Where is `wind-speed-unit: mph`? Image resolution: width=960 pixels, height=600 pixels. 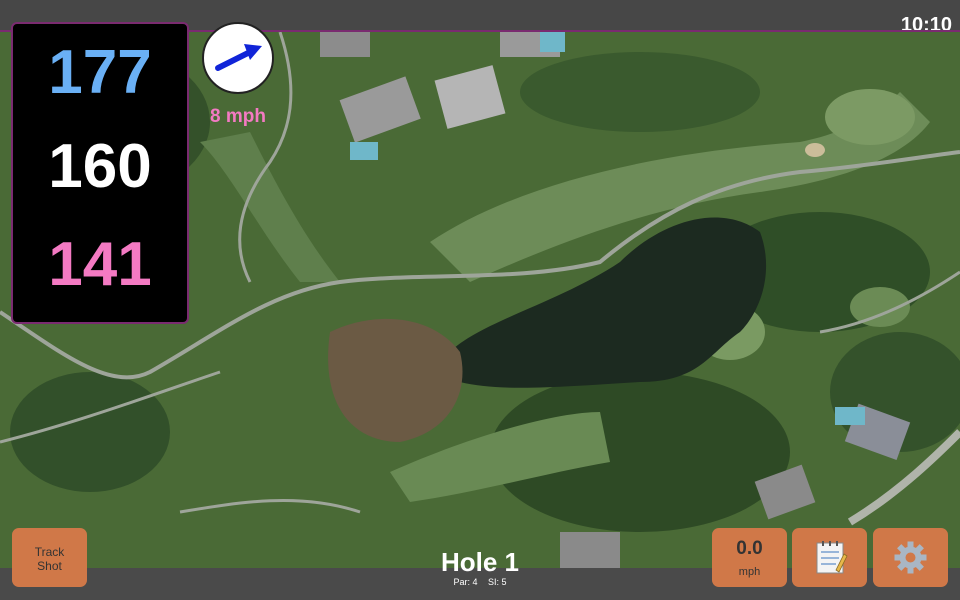 wind-speed-unit: mph is located at coordinates (749, 572).